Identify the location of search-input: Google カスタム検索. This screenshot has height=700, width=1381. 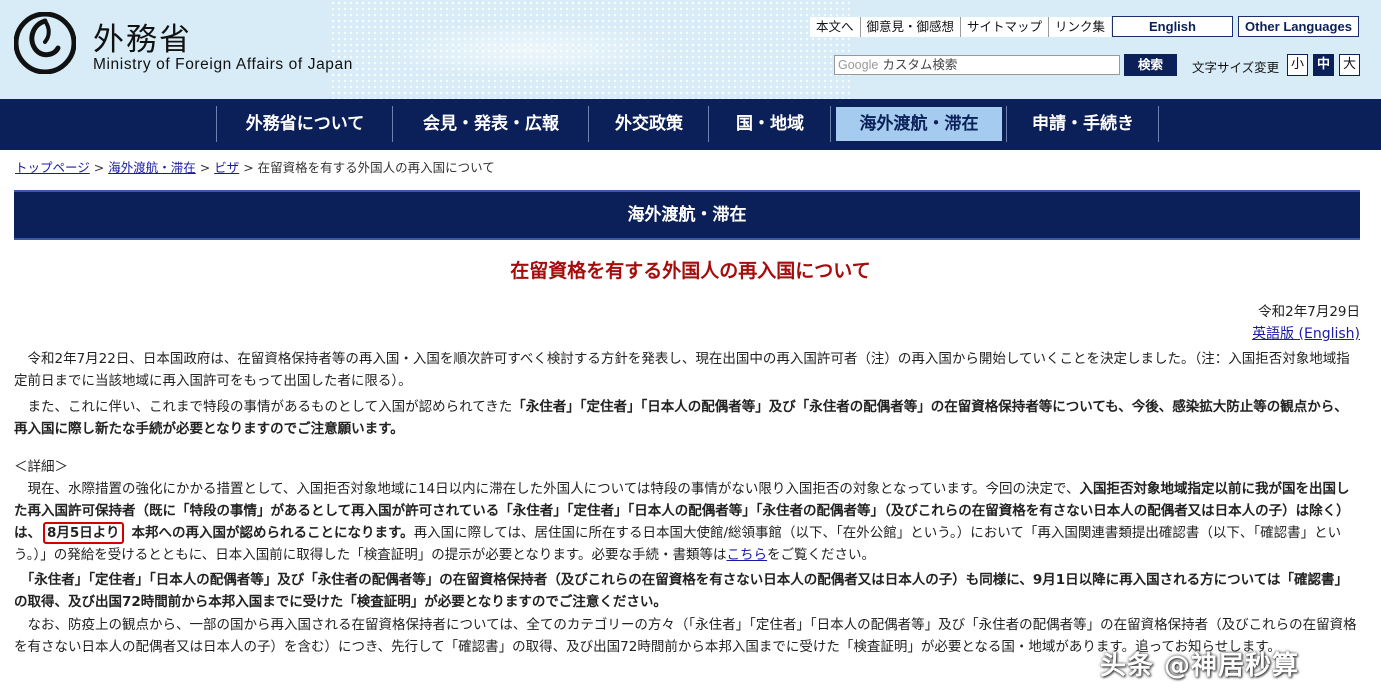
(977, 65).